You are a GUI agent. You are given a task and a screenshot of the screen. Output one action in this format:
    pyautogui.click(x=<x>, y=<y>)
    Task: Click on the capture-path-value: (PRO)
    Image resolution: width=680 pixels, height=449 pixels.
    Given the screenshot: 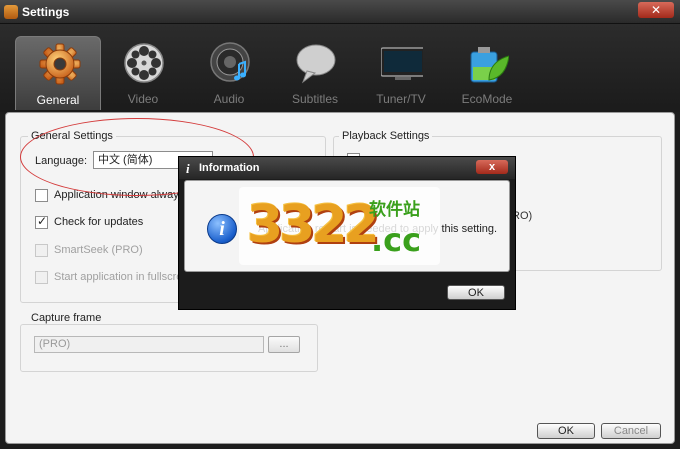 What is the action you would take?
    pyautogui.click(x=55, y=344)
    